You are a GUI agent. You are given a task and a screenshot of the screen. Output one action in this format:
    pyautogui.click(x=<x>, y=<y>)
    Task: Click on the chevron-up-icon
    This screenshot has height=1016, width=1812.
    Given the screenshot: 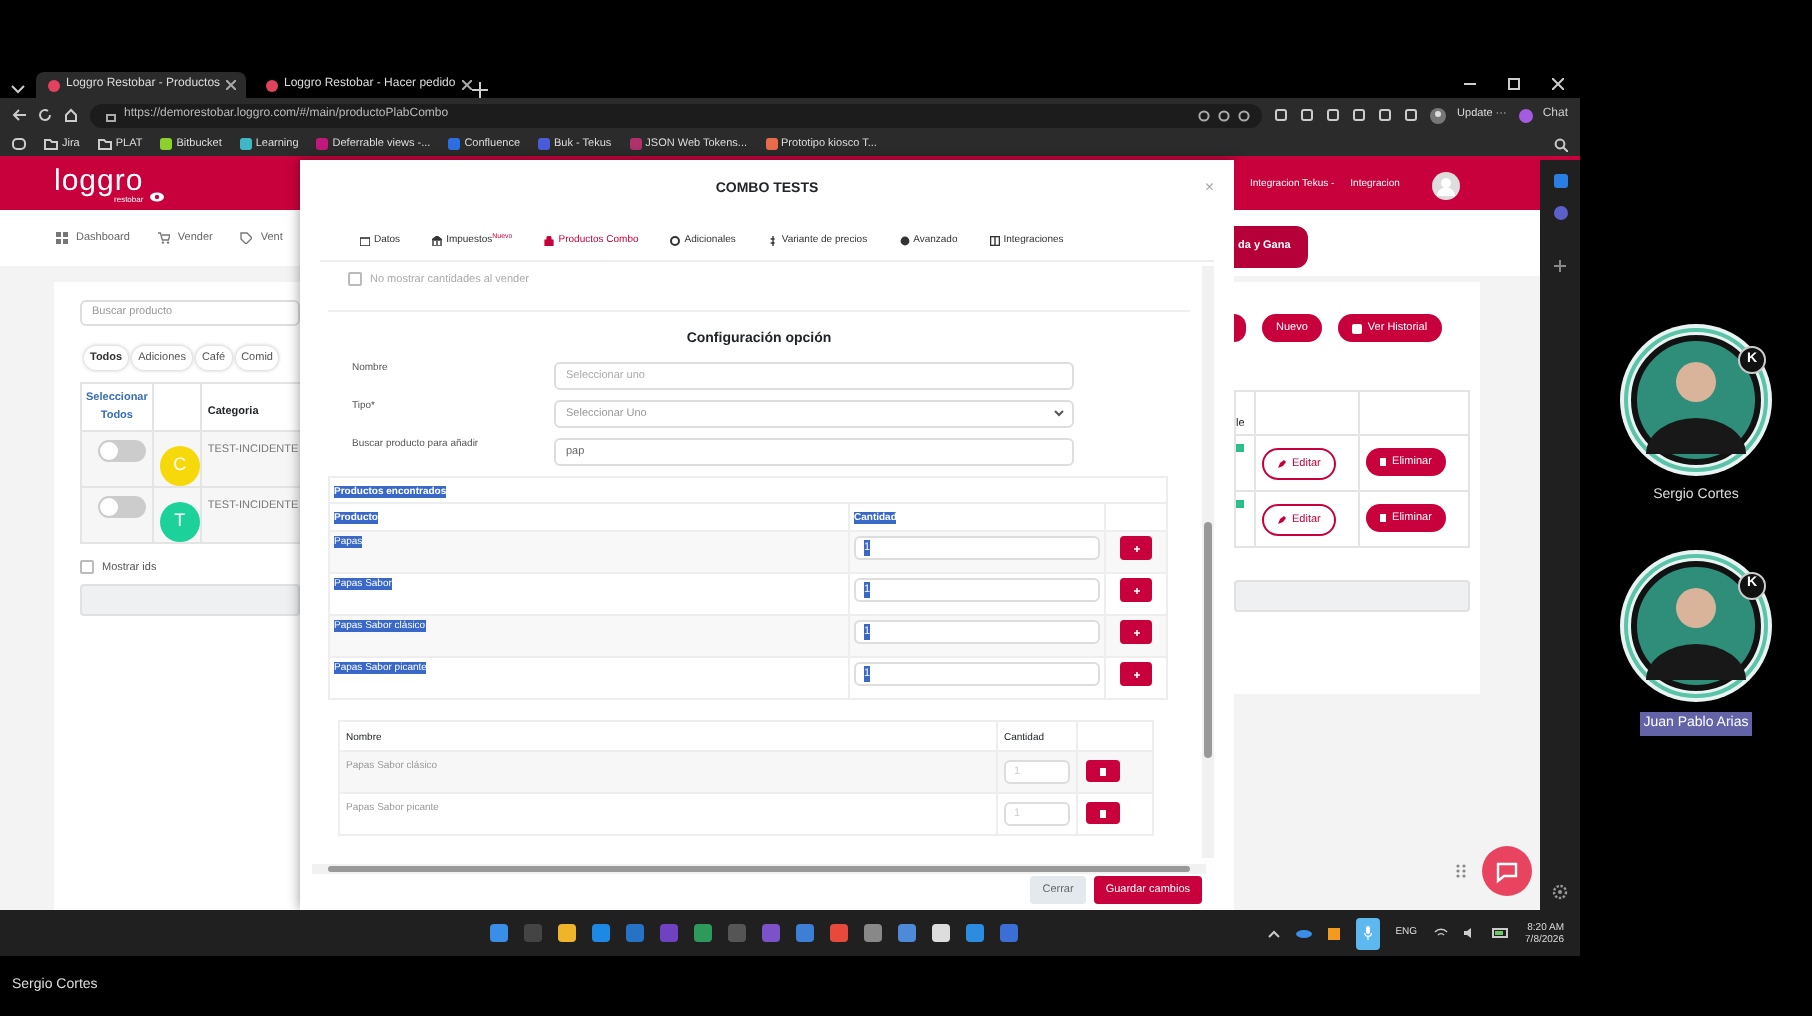 What is the action you would take?
    pyautogui.click(x=1273, y=933)
    